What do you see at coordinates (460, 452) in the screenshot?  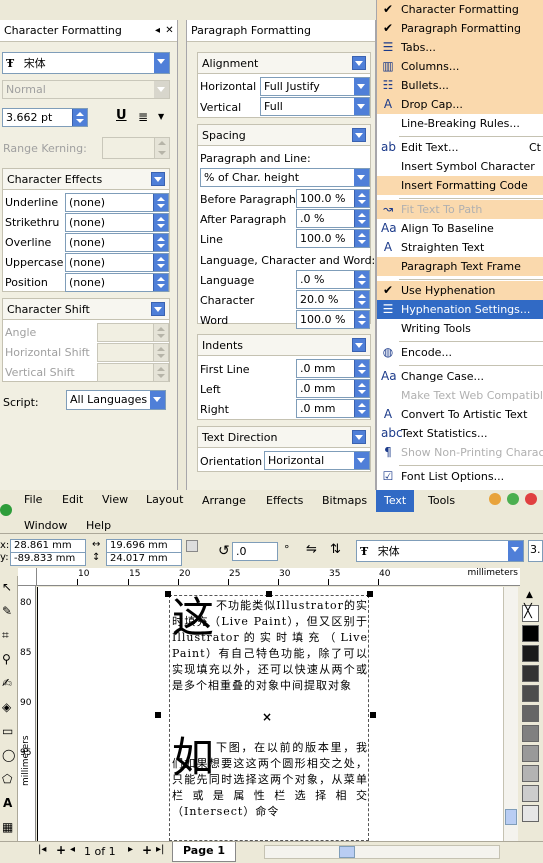 I see `menu-item-show-non-printing-characters: ¶ Show Non-Printing Characters` at bounding box center [460, 452].